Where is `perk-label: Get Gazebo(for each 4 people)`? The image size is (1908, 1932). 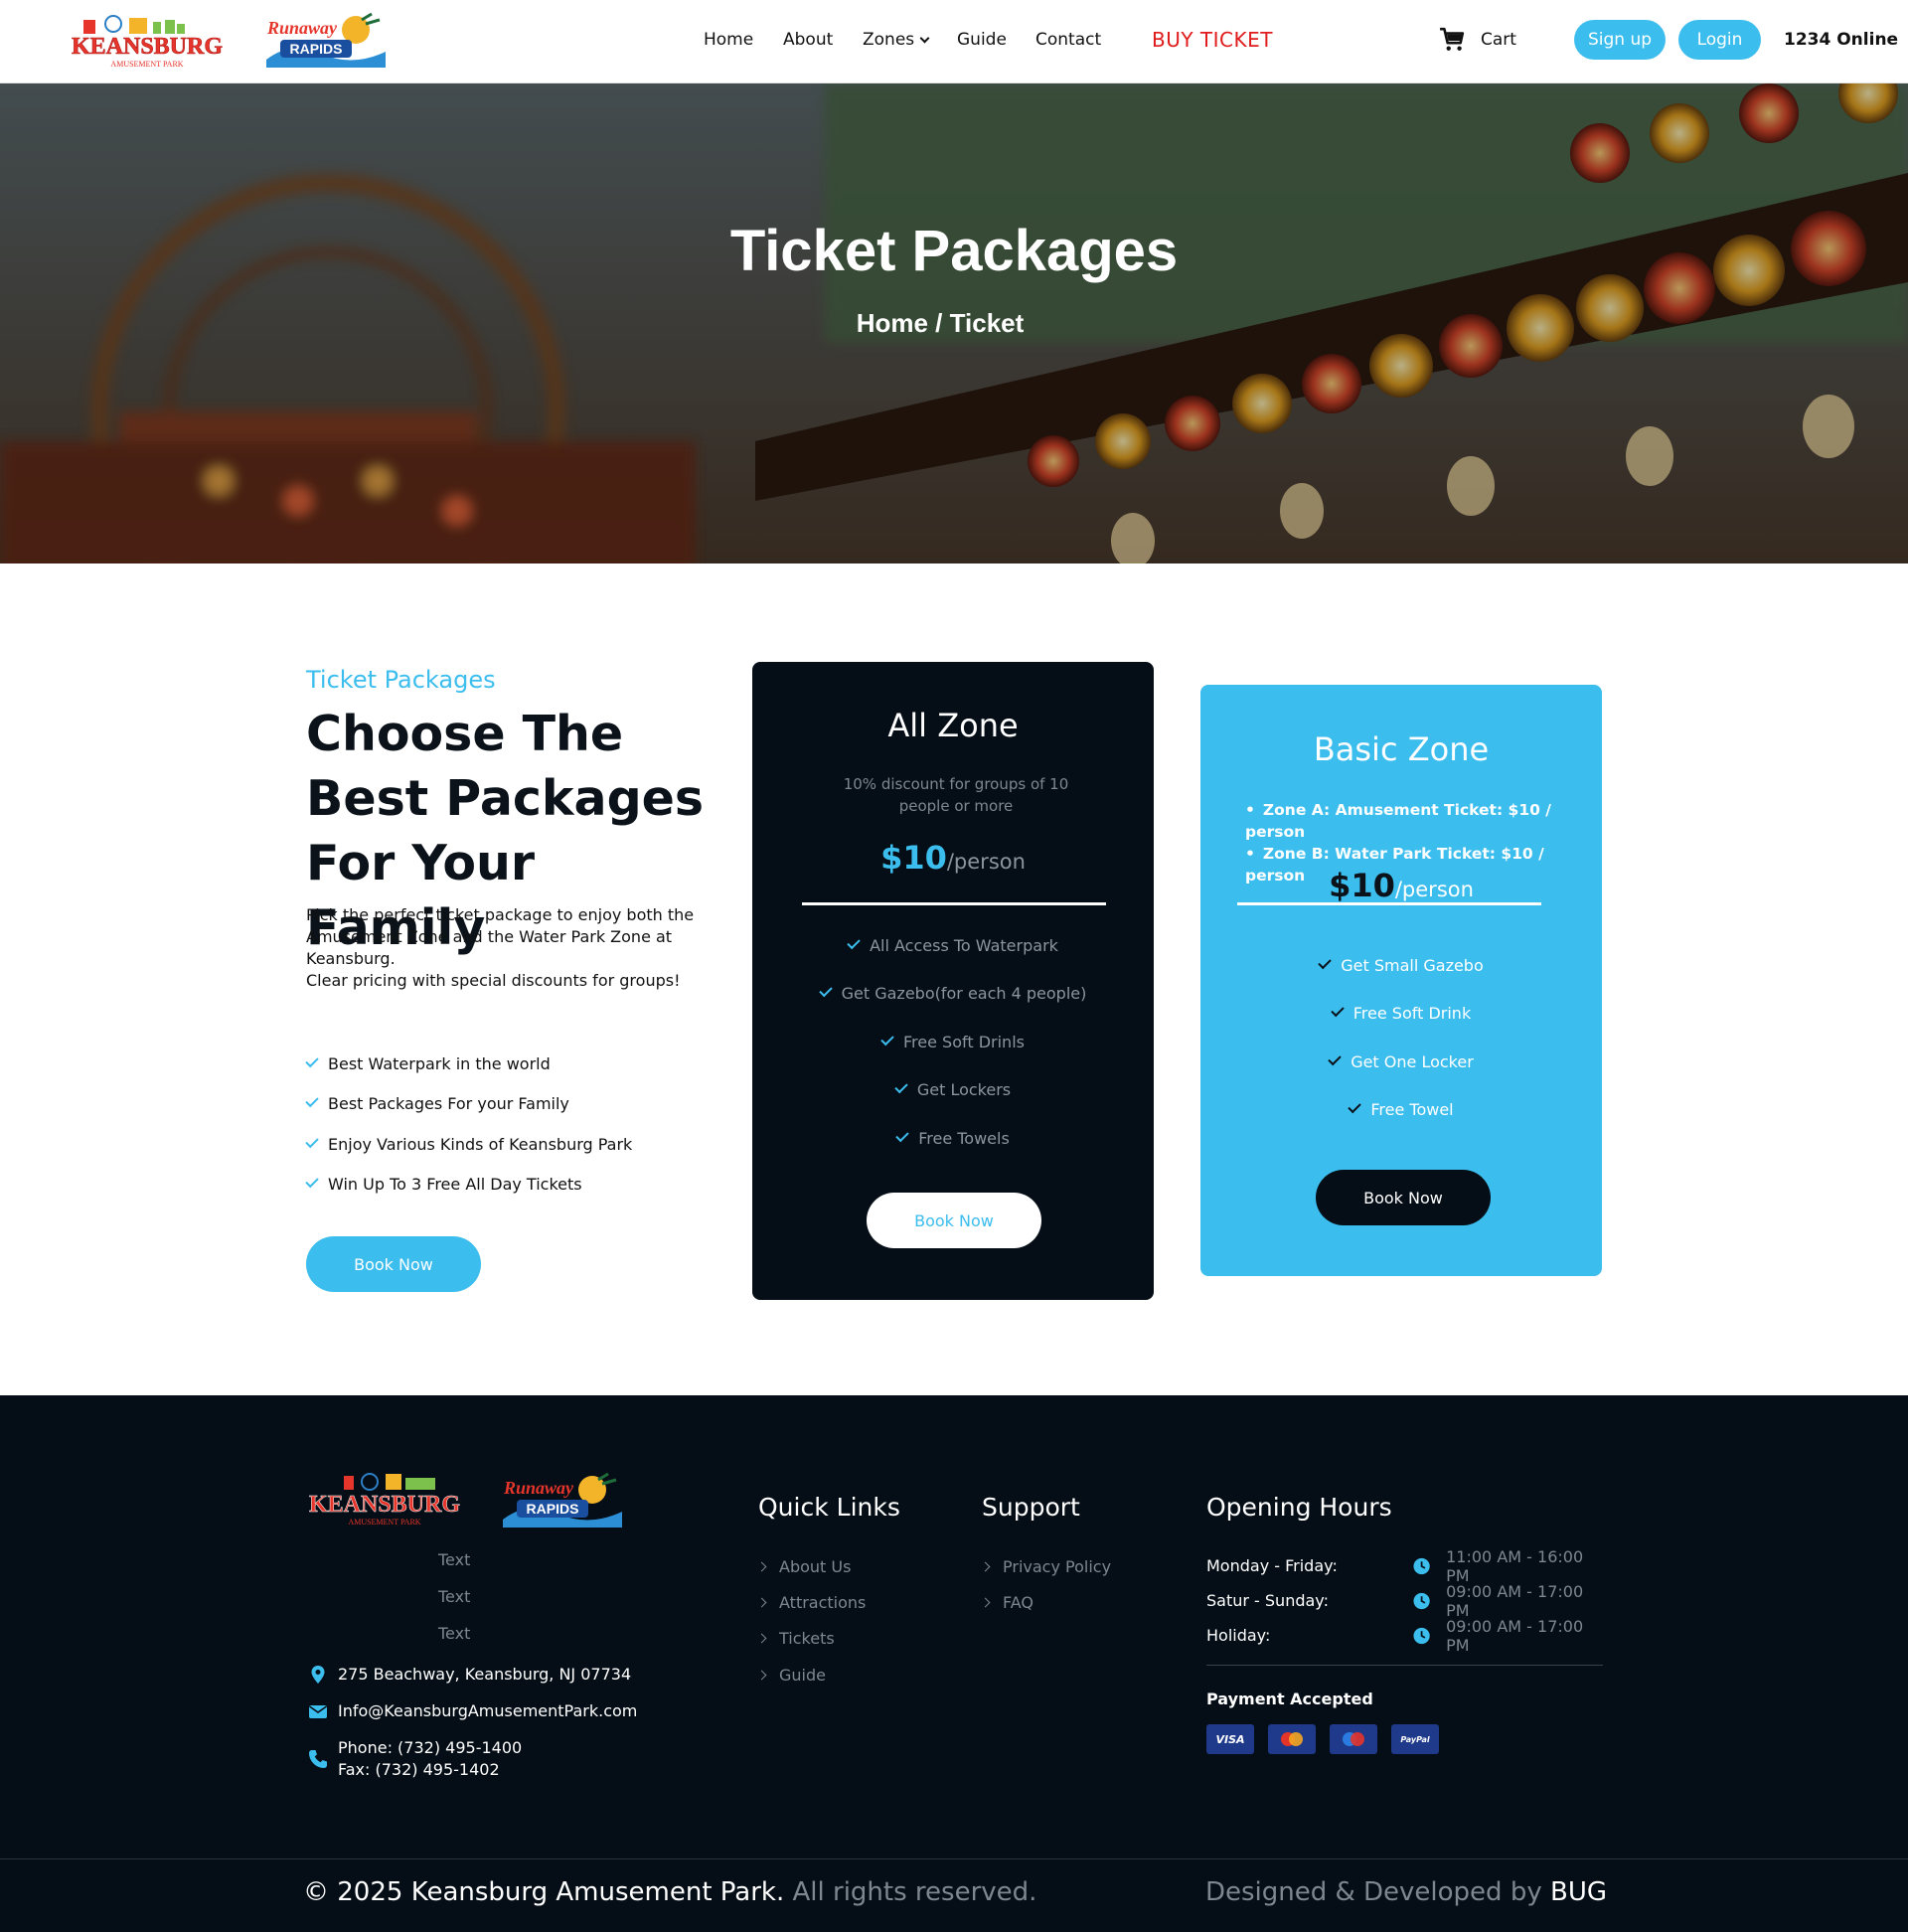
perk-label: Get Gazebo(for each 4 people) is located at coordinates (964, 994).